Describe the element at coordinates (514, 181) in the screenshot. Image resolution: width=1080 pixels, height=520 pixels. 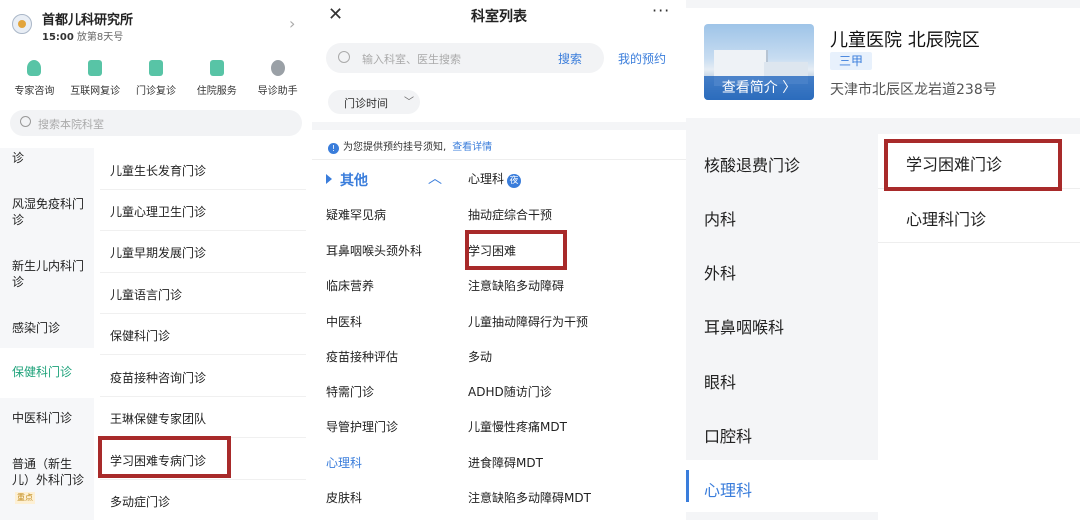
I see `night-badge: 夜` at that location.